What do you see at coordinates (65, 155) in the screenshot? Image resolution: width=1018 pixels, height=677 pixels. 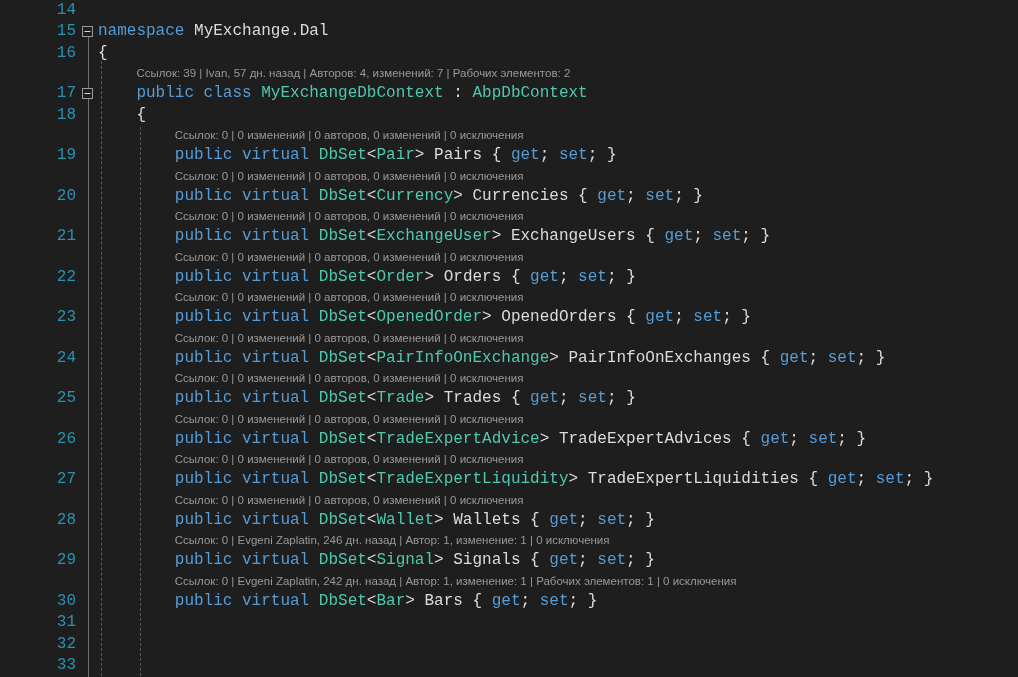 I see `line-number: 19` at bounding box center [65, 155].